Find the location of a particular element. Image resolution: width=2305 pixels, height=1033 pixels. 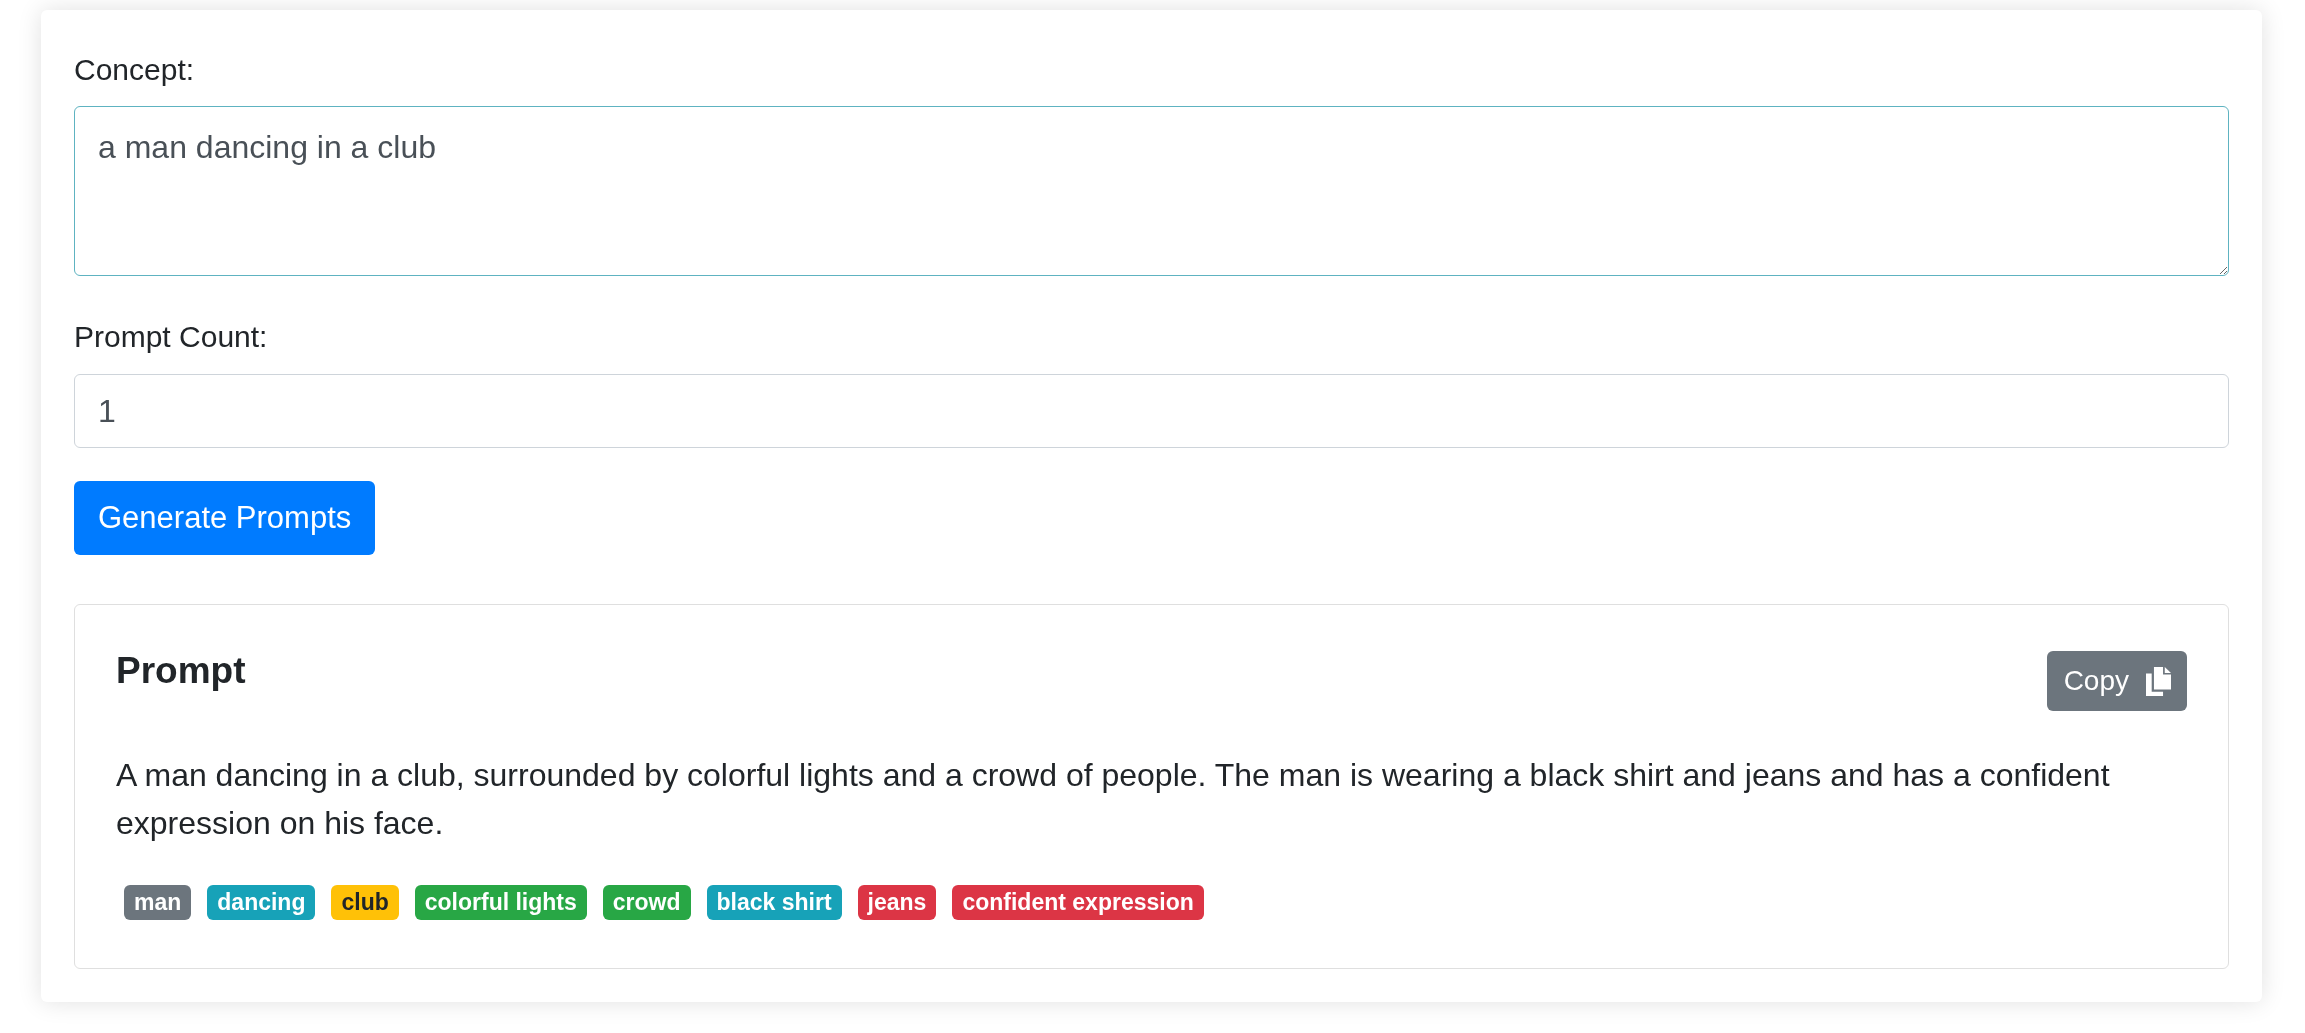

concept-label: Concept: is located at coordinates (134, 70).